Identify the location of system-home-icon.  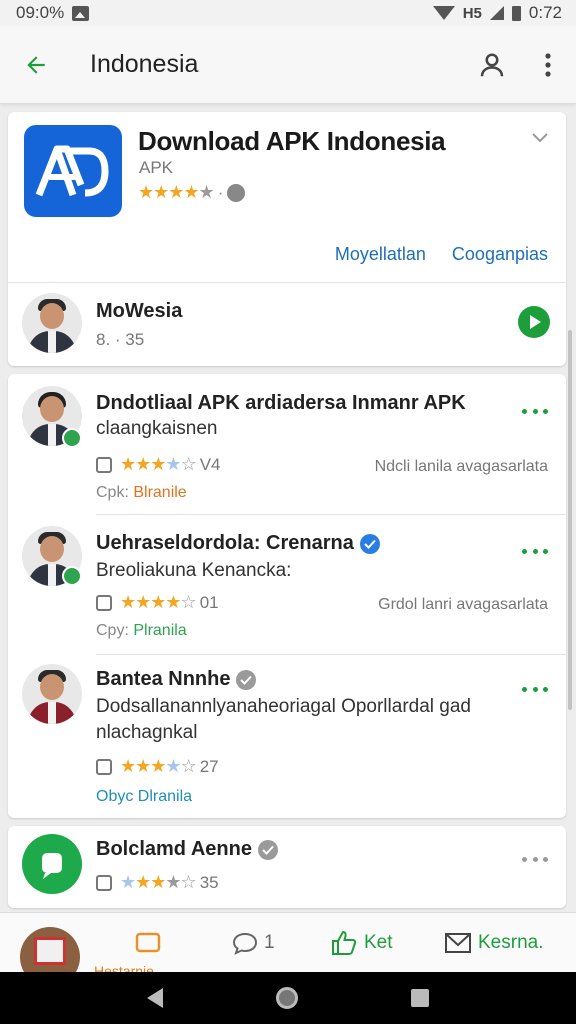
(286, 998).